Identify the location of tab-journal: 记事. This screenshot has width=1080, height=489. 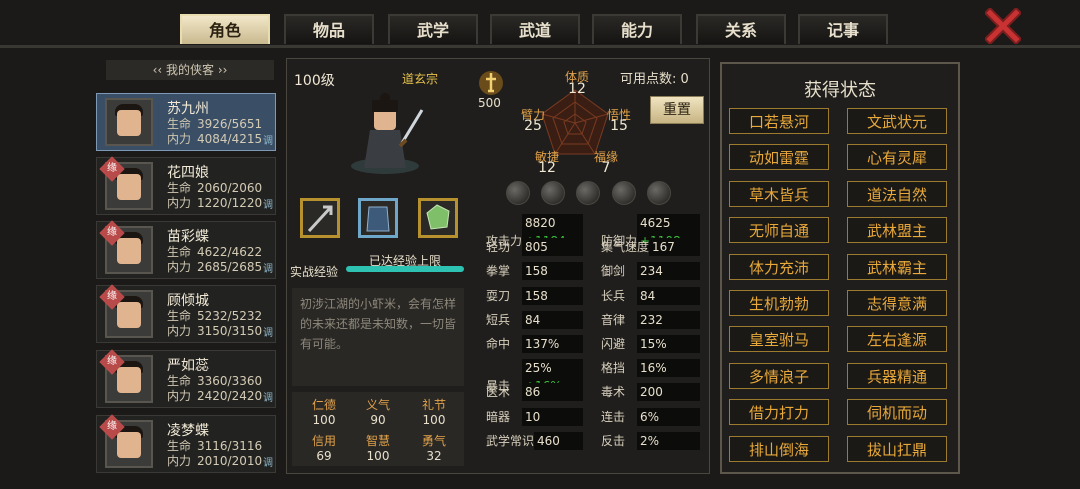
(843, 29).